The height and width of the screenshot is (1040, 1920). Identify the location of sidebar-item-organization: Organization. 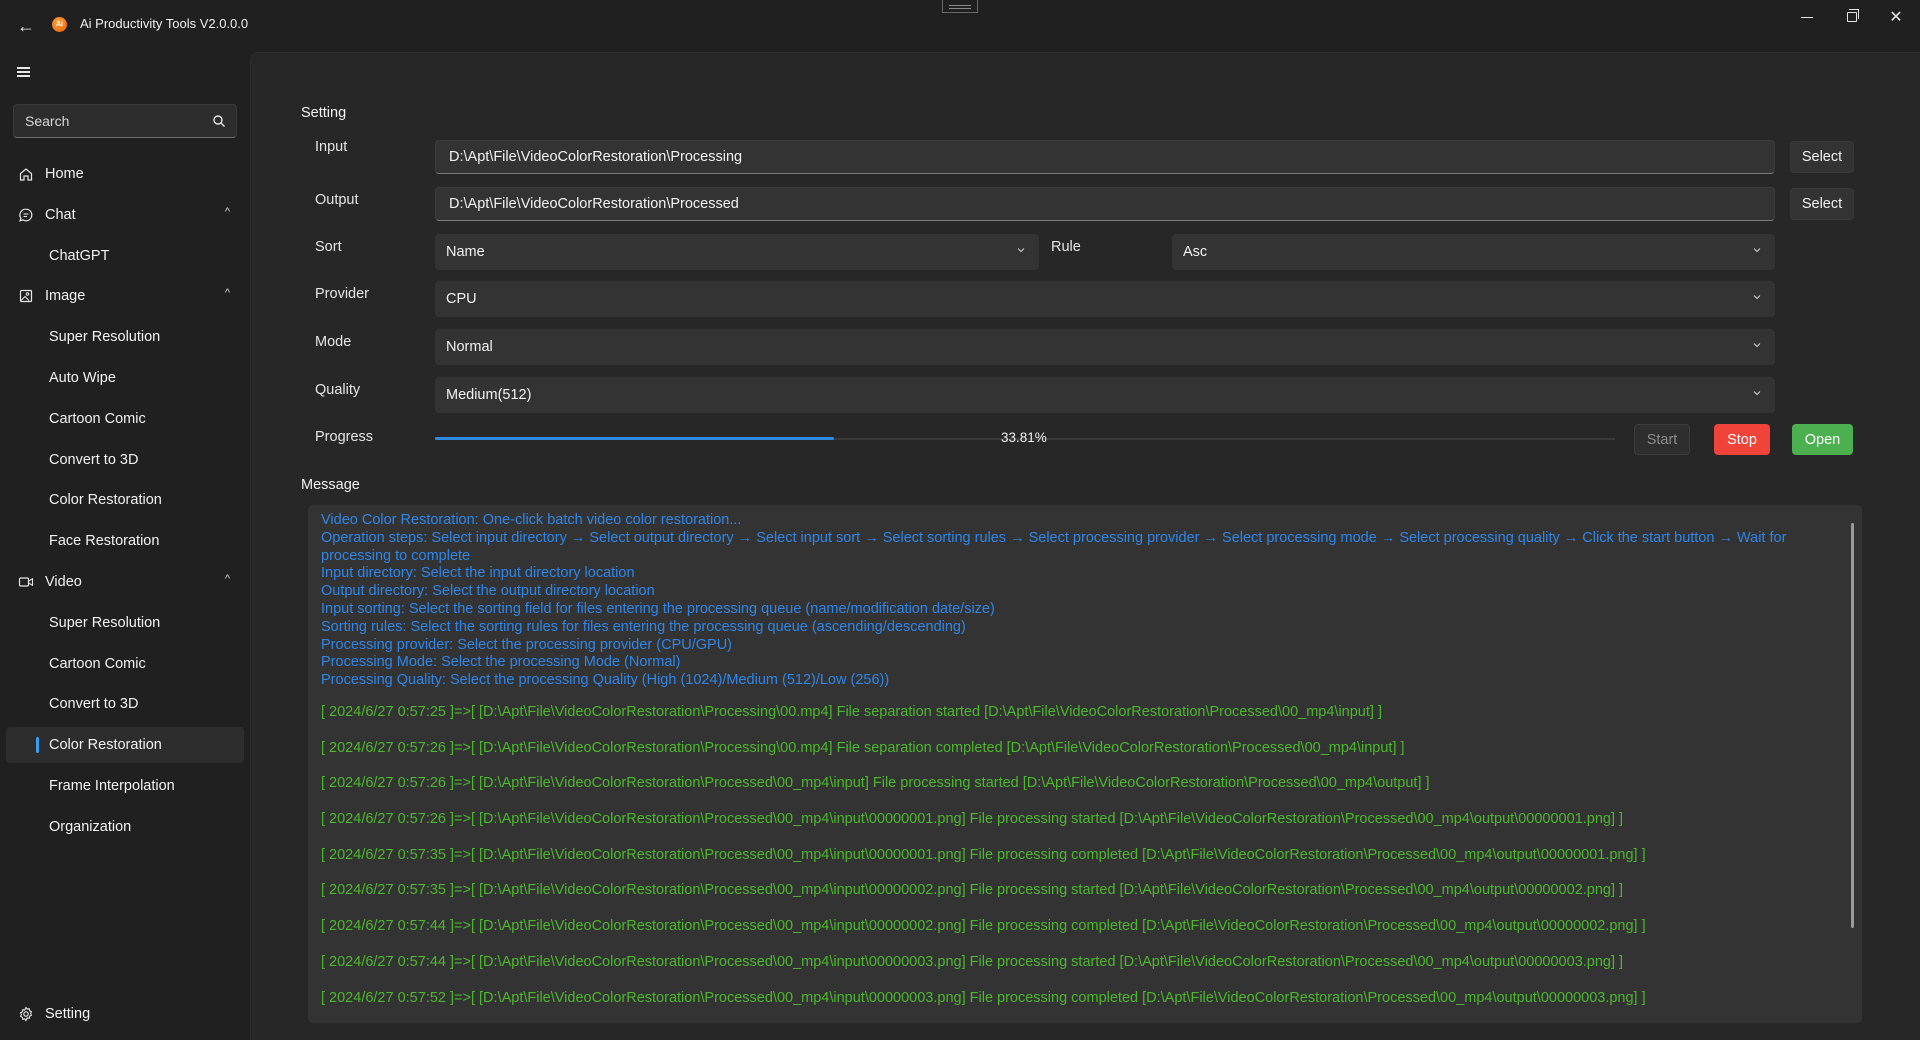
(125, 827).